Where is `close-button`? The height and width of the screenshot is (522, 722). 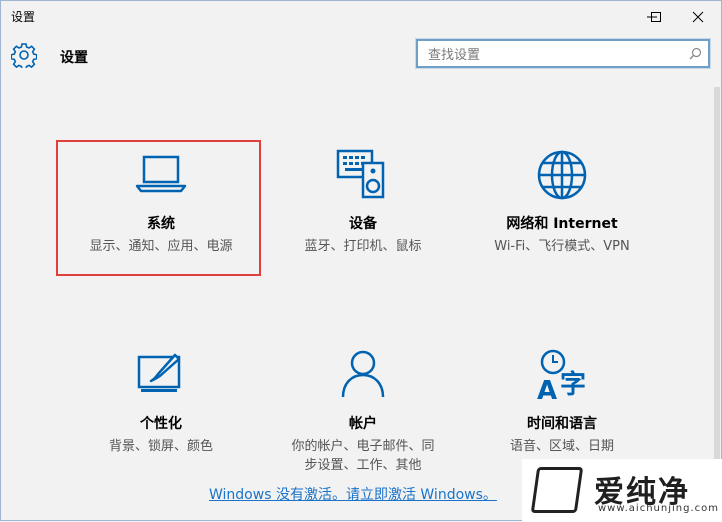
close-button is located at coordinates (698, 16).